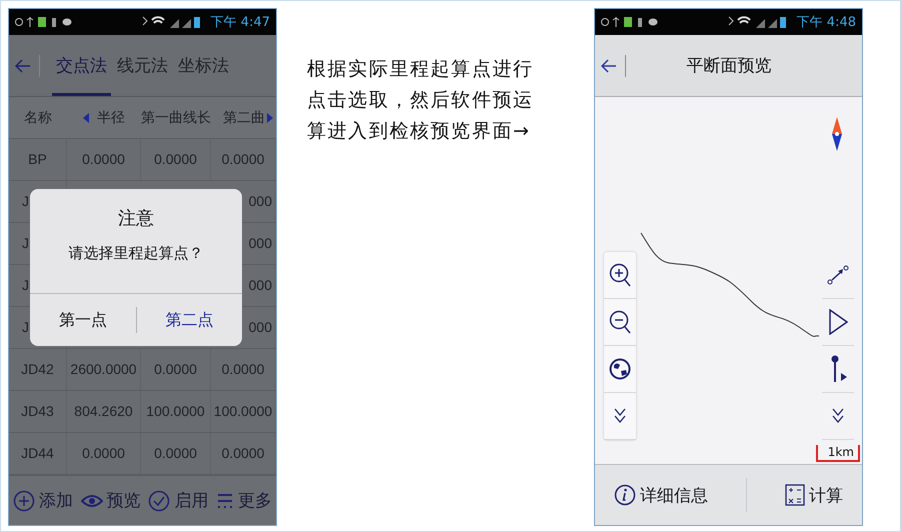 This screenshot has height=532, width=901. I want to click on zoom-out-icon, so click(620, 322).